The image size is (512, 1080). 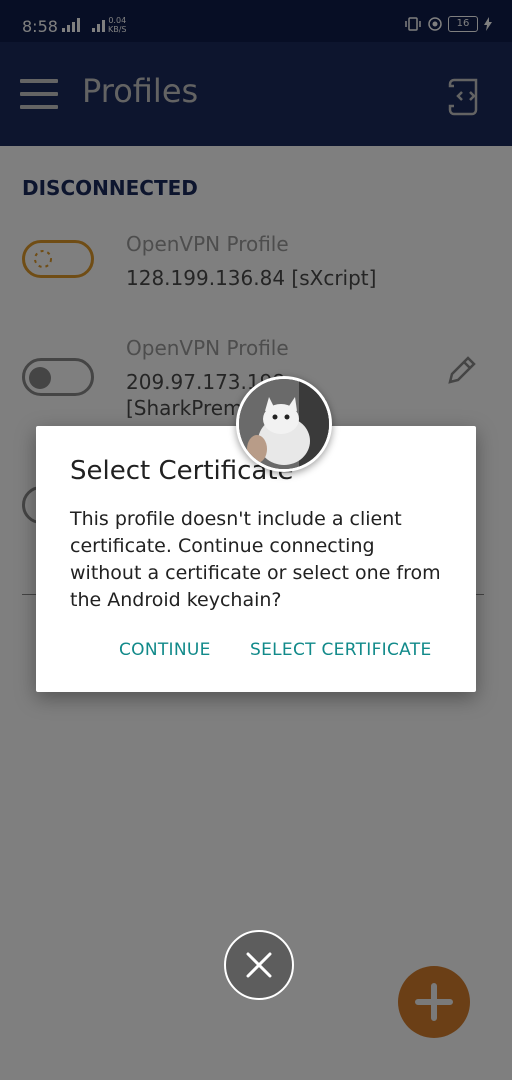 What do you see at coordinates (284, 424) in the screenshot?
I see `chat-head-avatar` at bounding box center [284, 424].